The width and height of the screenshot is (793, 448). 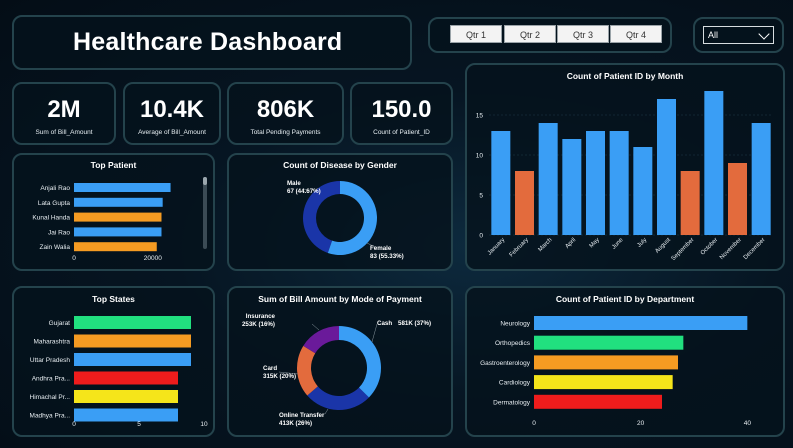 What do you see at coordinates (641, 423) in the screenshot?
I see `x-tick-label: 20` at bounding box center [641, 423].